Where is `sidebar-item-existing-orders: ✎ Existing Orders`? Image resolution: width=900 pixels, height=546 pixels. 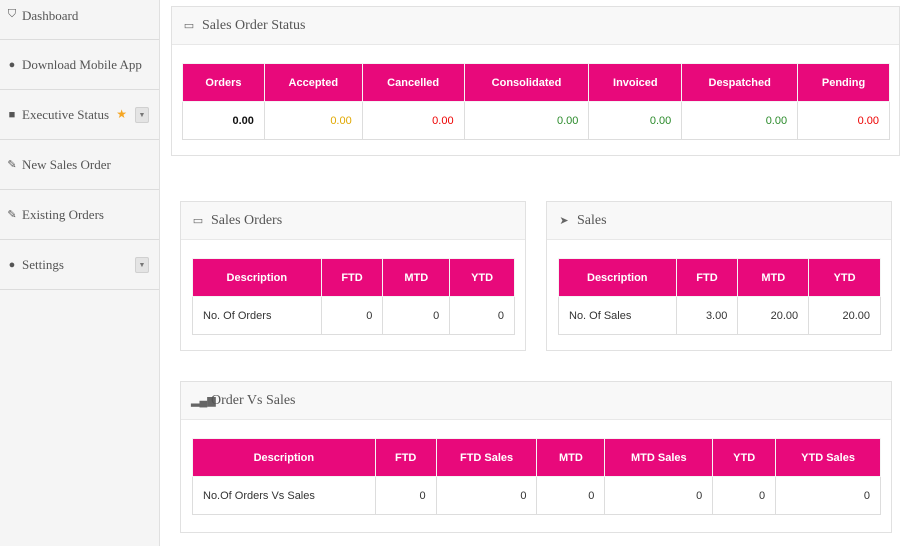 sidebar-item-existing-orders: ✎ Existing Orders is located at coordinates (79, 215).